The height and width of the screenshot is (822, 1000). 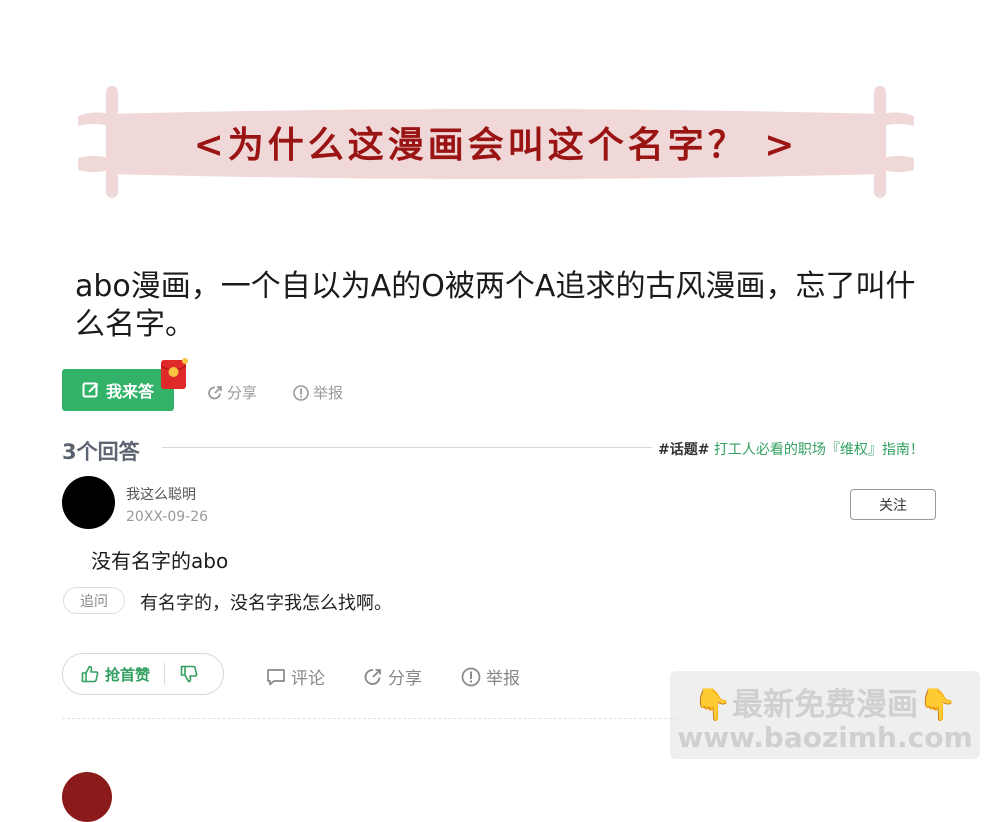 I want to click on followup-tag: 追问, so click(x=94, y=600).